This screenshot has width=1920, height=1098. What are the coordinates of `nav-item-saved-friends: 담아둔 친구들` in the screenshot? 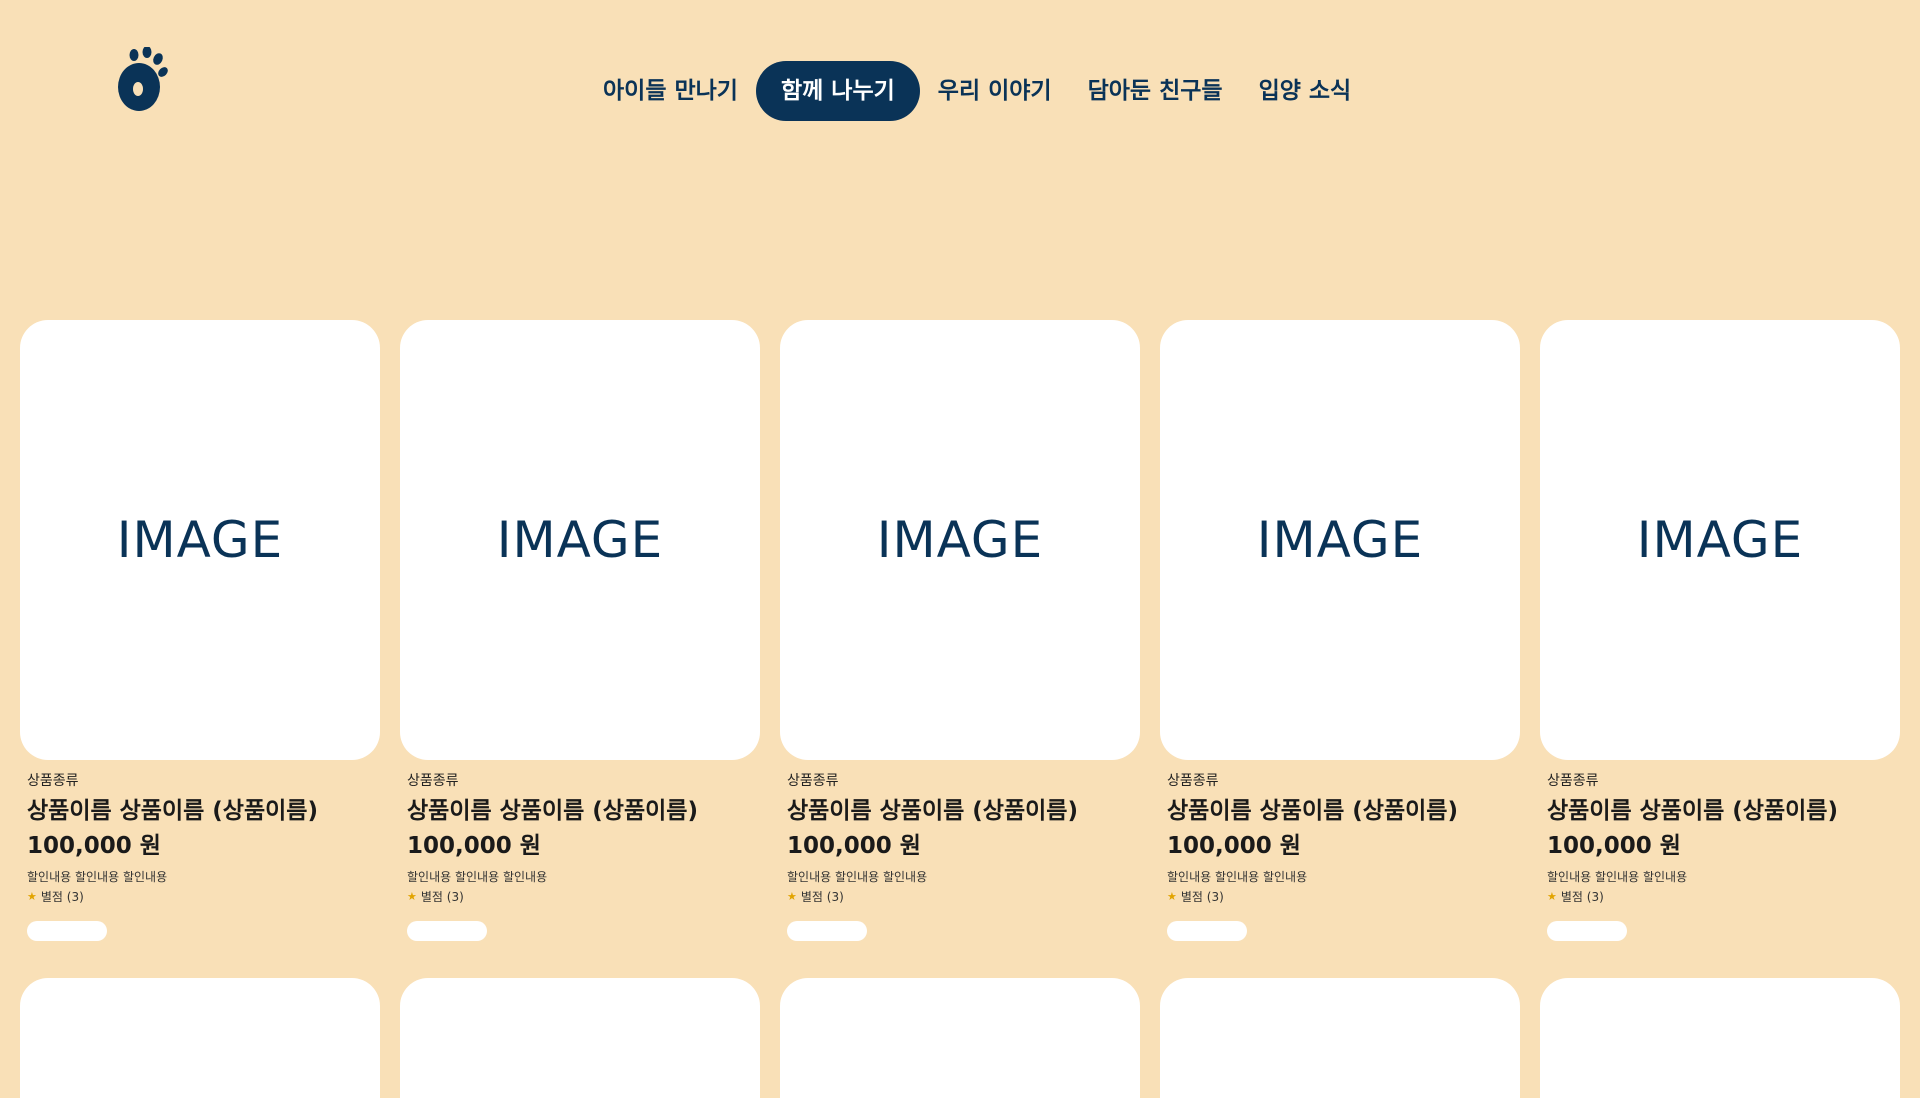 It's located at (1155, 91).